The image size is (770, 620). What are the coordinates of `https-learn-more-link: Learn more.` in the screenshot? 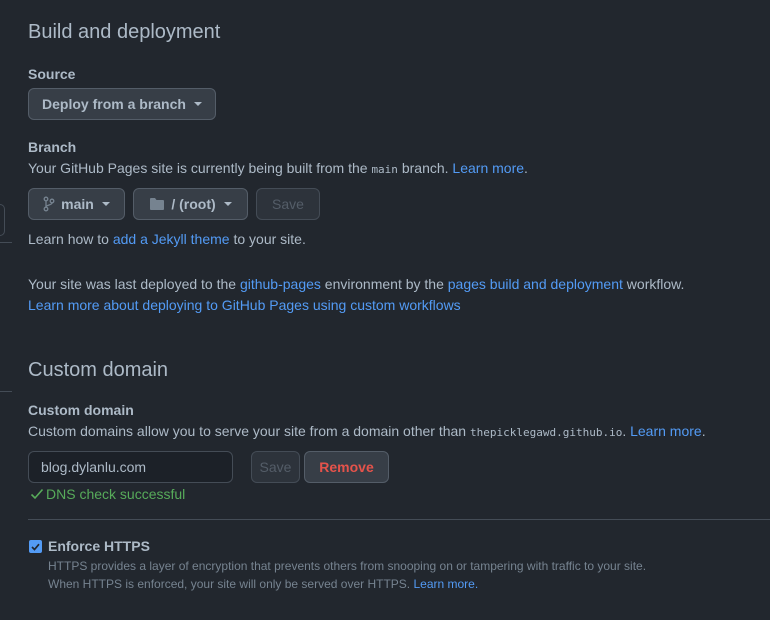 It's located at (445, 584).